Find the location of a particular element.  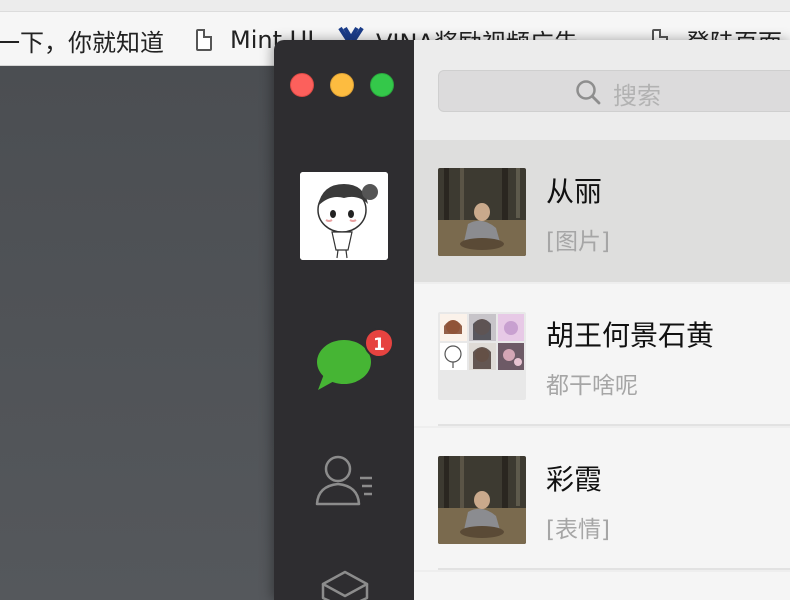

contact-name: 从丽 is located at coordinates (574, 191).